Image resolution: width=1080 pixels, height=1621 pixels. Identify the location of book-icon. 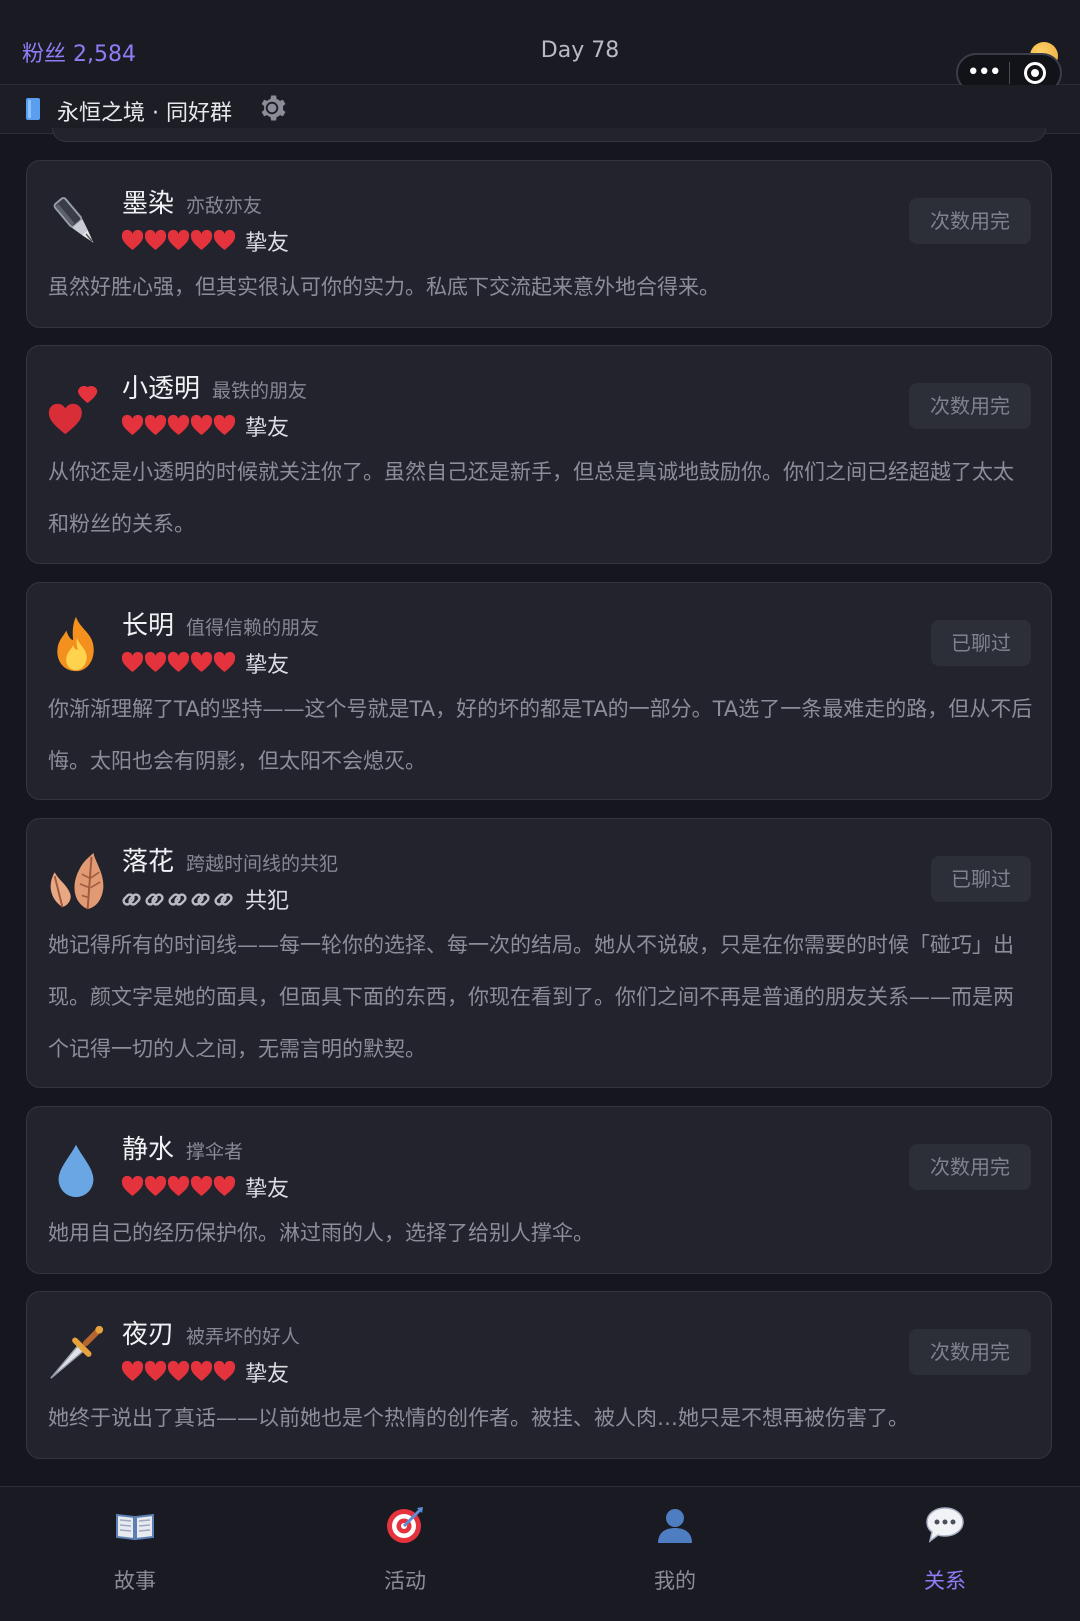
(135, 1525).